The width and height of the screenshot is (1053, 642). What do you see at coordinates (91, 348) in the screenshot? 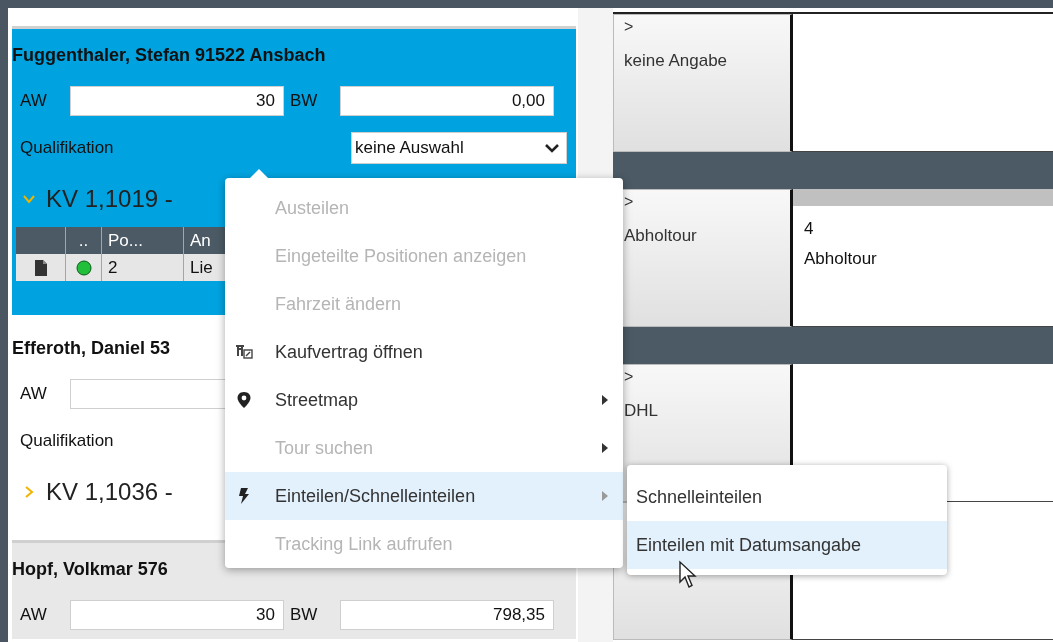
I see `customer-name: Efferoth, Daniel 53` at bounding box center [91, 348].